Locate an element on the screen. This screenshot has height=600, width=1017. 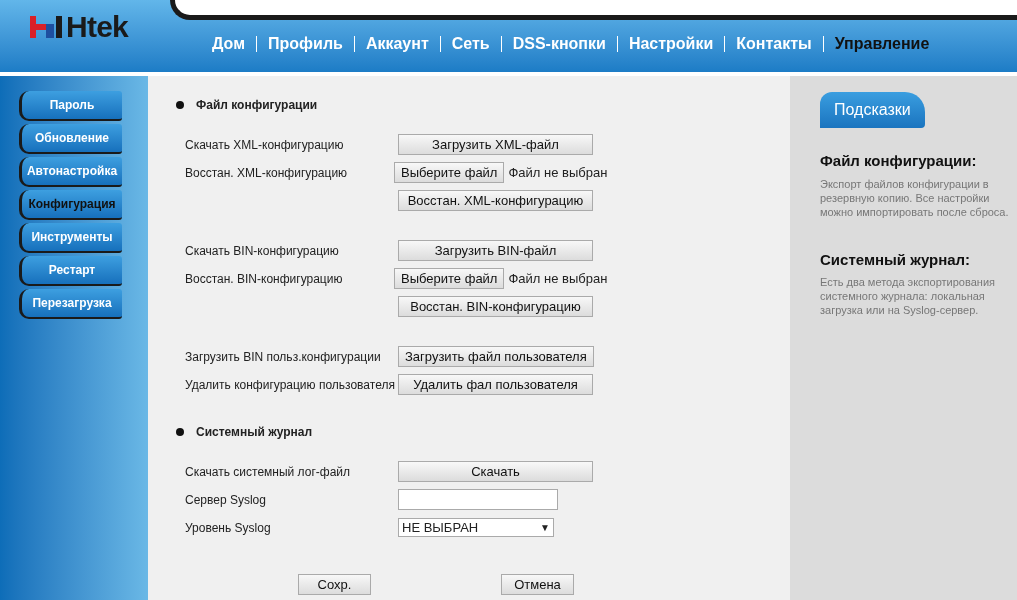
sidebar-tab: Конфигурация is located at coordinates (70, 205).